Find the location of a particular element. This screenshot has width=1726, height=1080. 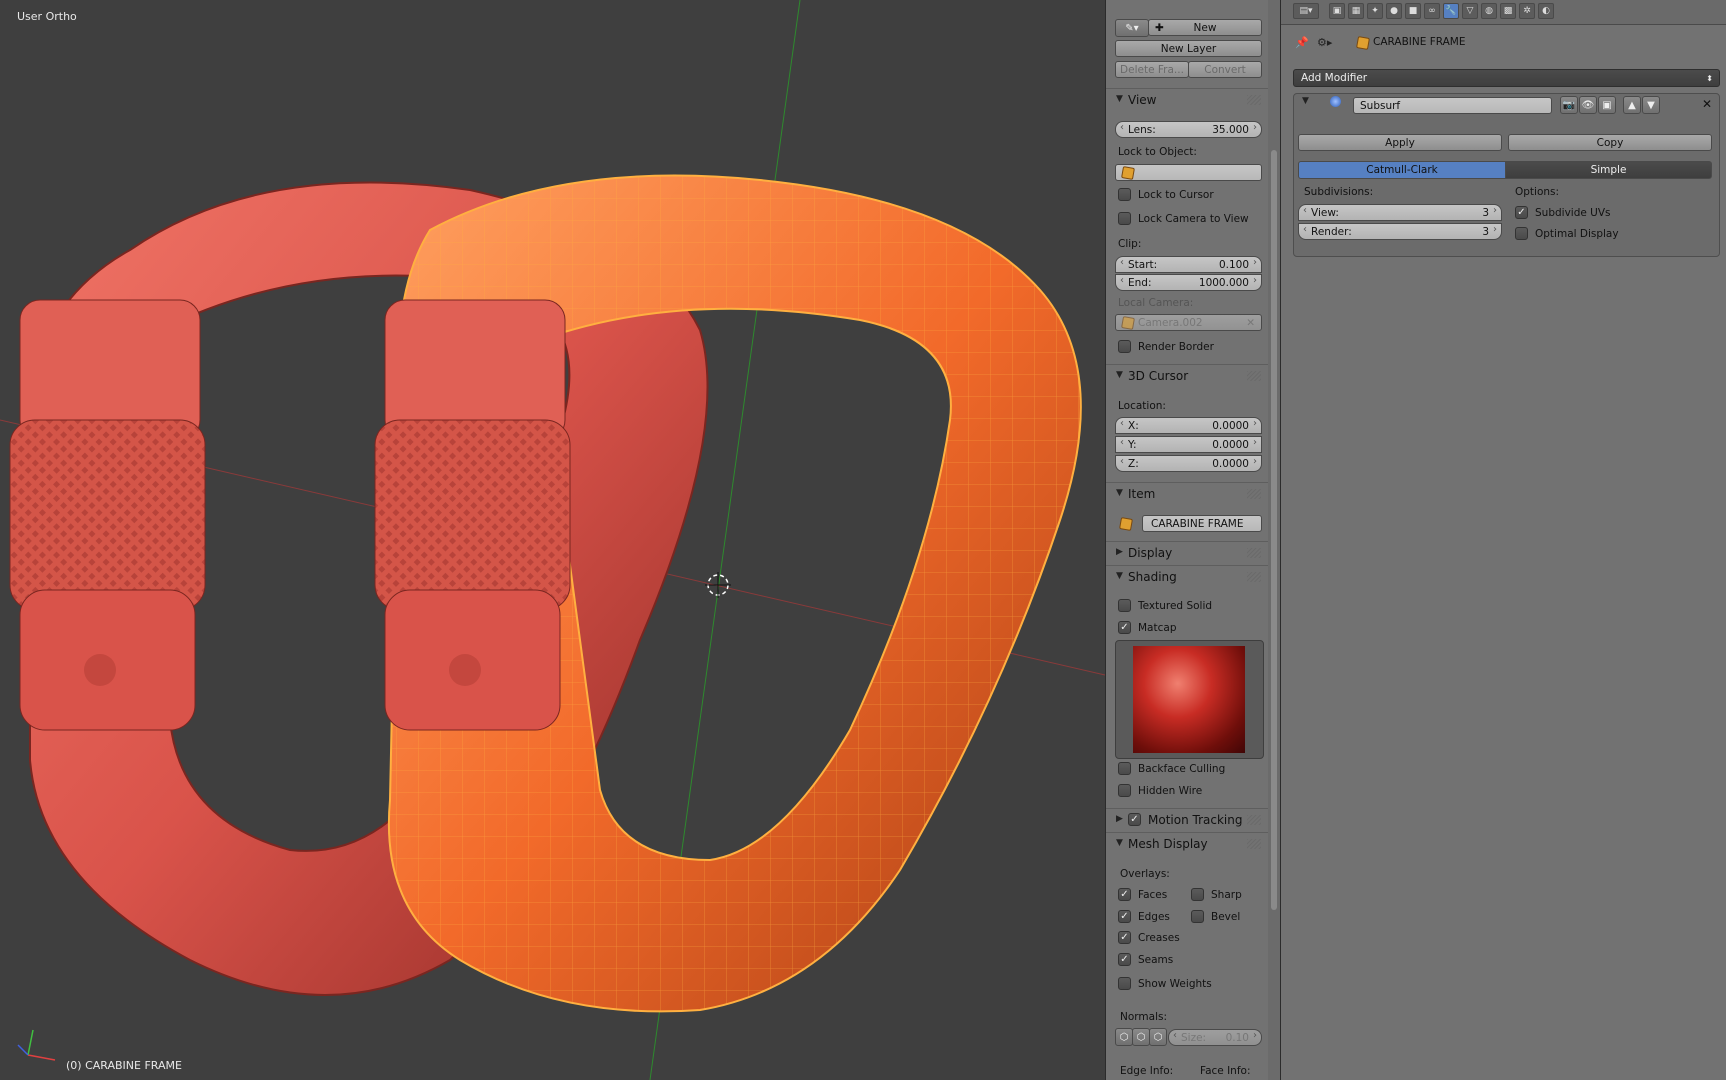

hidden-wire-label: Hidden Wire is located at coordinates (1170, 791).